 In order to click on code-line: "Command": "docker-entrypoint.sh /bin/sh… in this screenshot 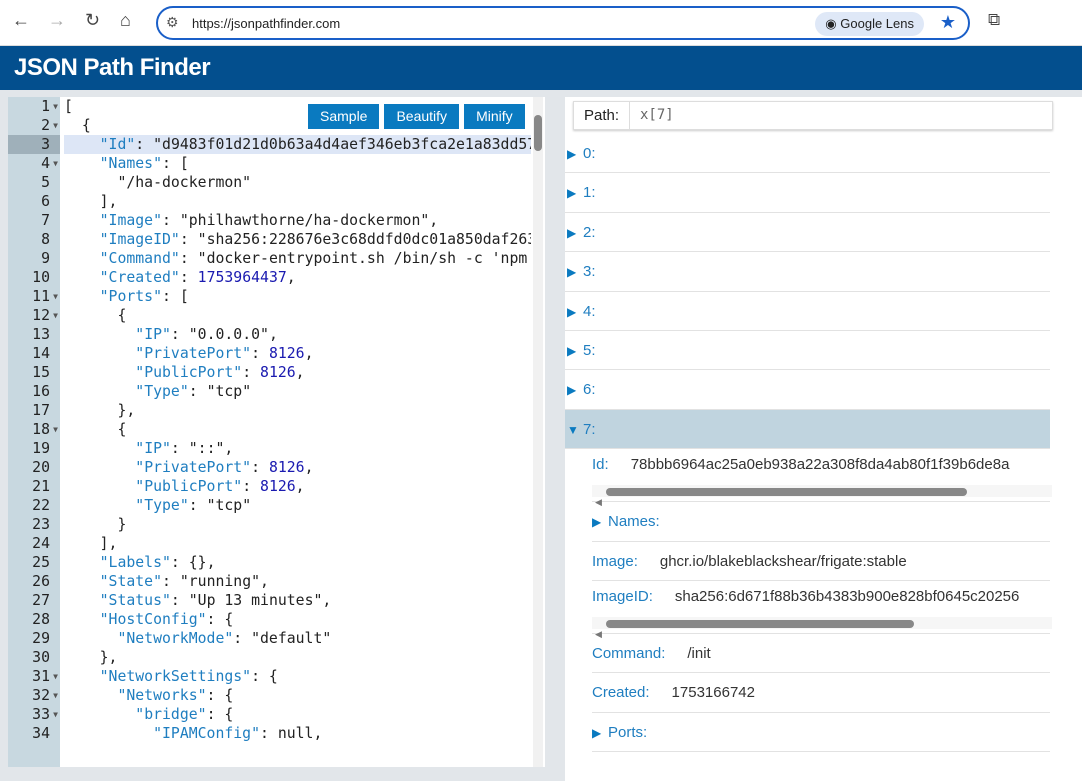, I will do `click(297, 258)`.